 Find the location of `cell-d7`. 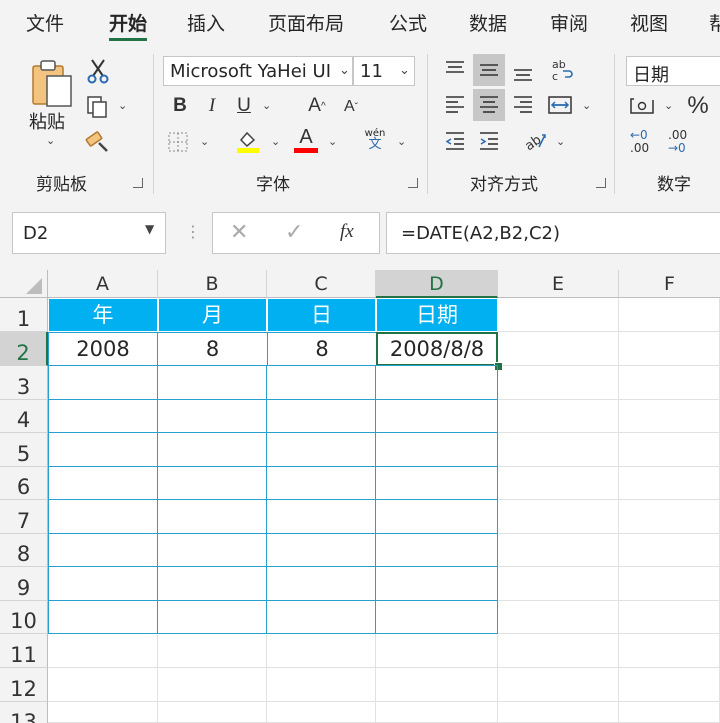

cell-d7 is located at coordinates (436, 516).